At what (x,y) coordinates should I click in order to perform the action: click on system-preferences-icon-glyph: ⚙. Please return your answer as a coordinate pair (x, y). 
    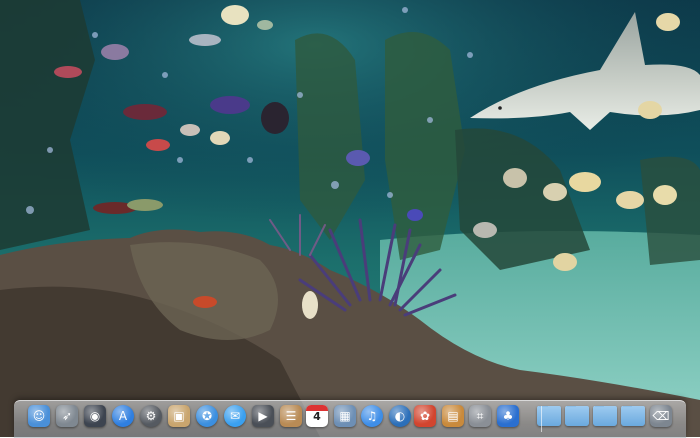
    Looking at the image, I should click on (151, 416).